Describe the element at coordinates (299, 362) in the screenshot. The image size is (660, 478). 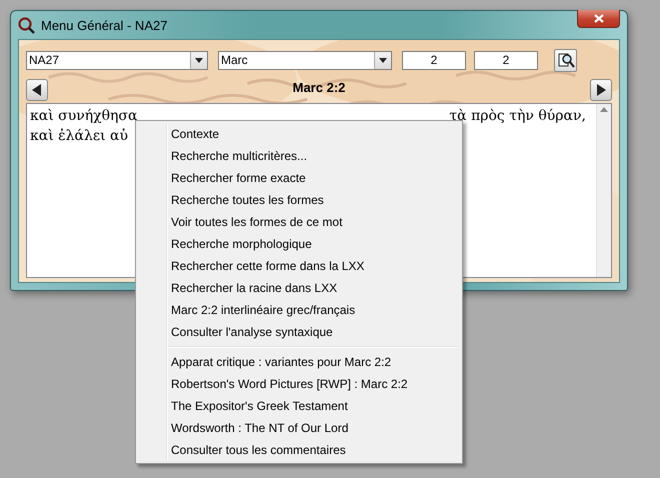
I see `menu-item: Apparat critique : variantes pour Marc 2:2` at that location.